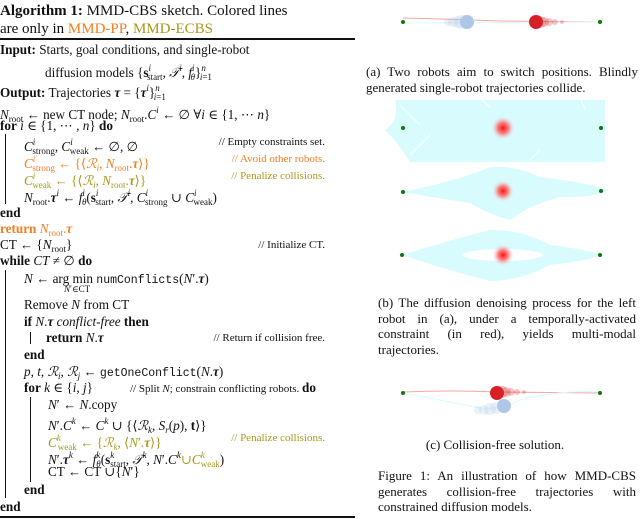 This screenshot has height=519, width=640. What do you see at coordinates (187, 11) in the screenshot?
I see `algorithm-title-text: MMD-CBS sketch. Colored lines` at bounding box center [187, 11].